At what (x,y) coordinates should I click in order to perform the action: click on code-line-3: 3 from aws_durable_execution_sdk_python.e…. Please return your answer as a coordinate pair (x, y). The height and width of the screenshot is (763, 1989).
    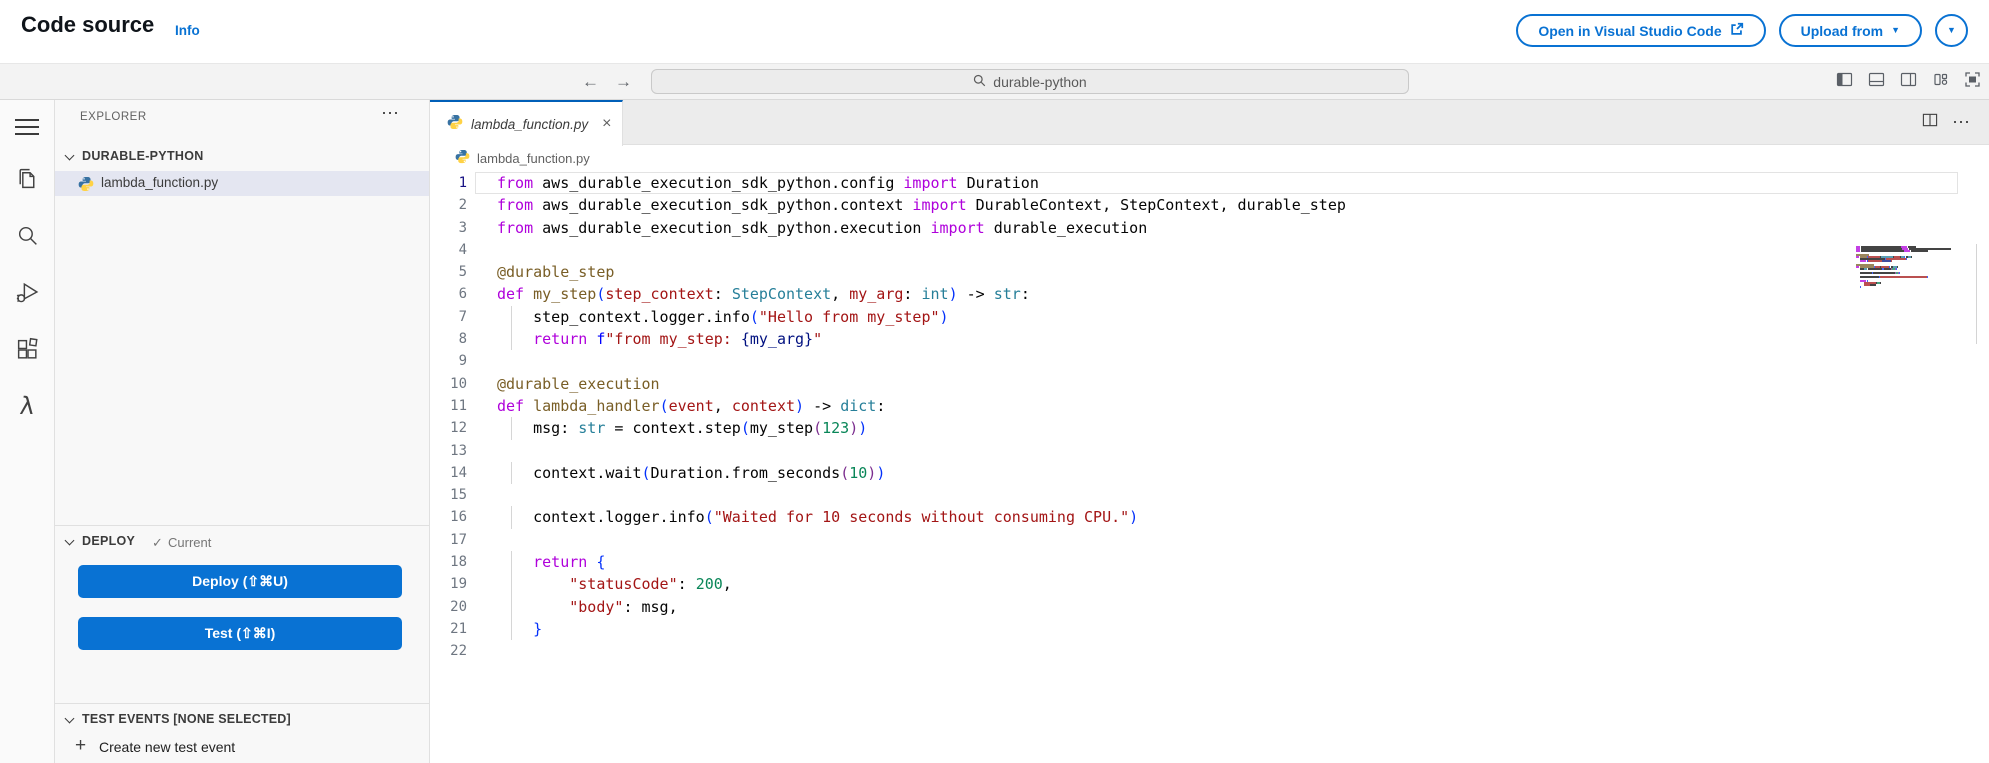
    Looking at the image, I should click on (1209, 228).